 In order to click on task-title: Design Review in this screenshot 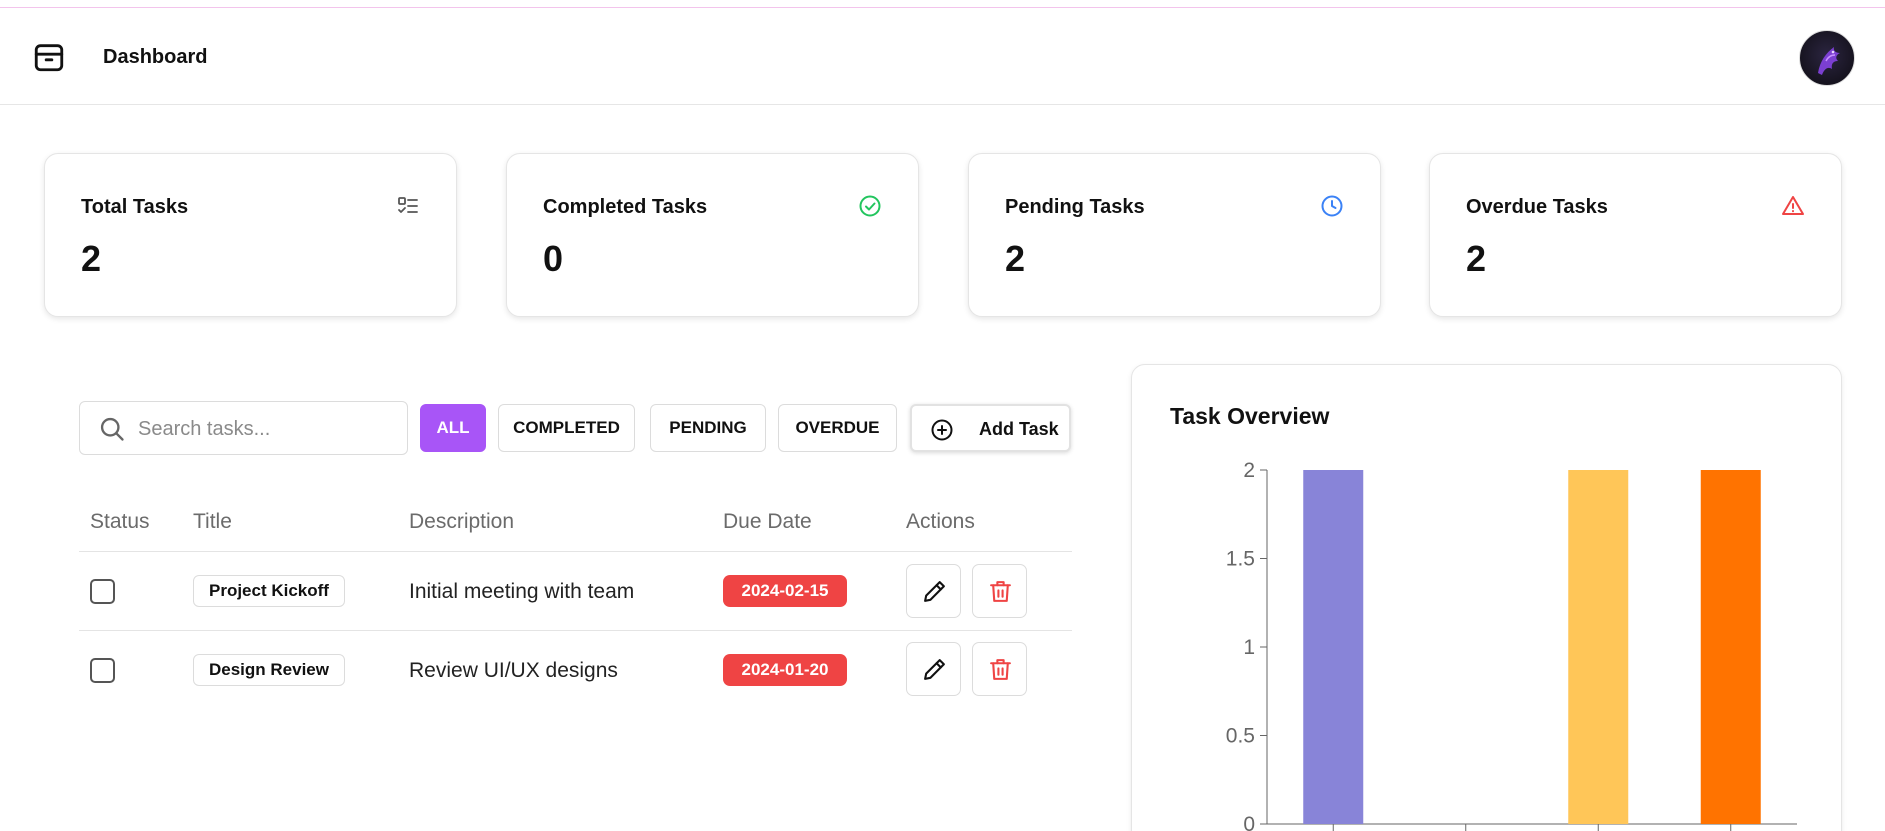, I will do `click(269, 670)`.